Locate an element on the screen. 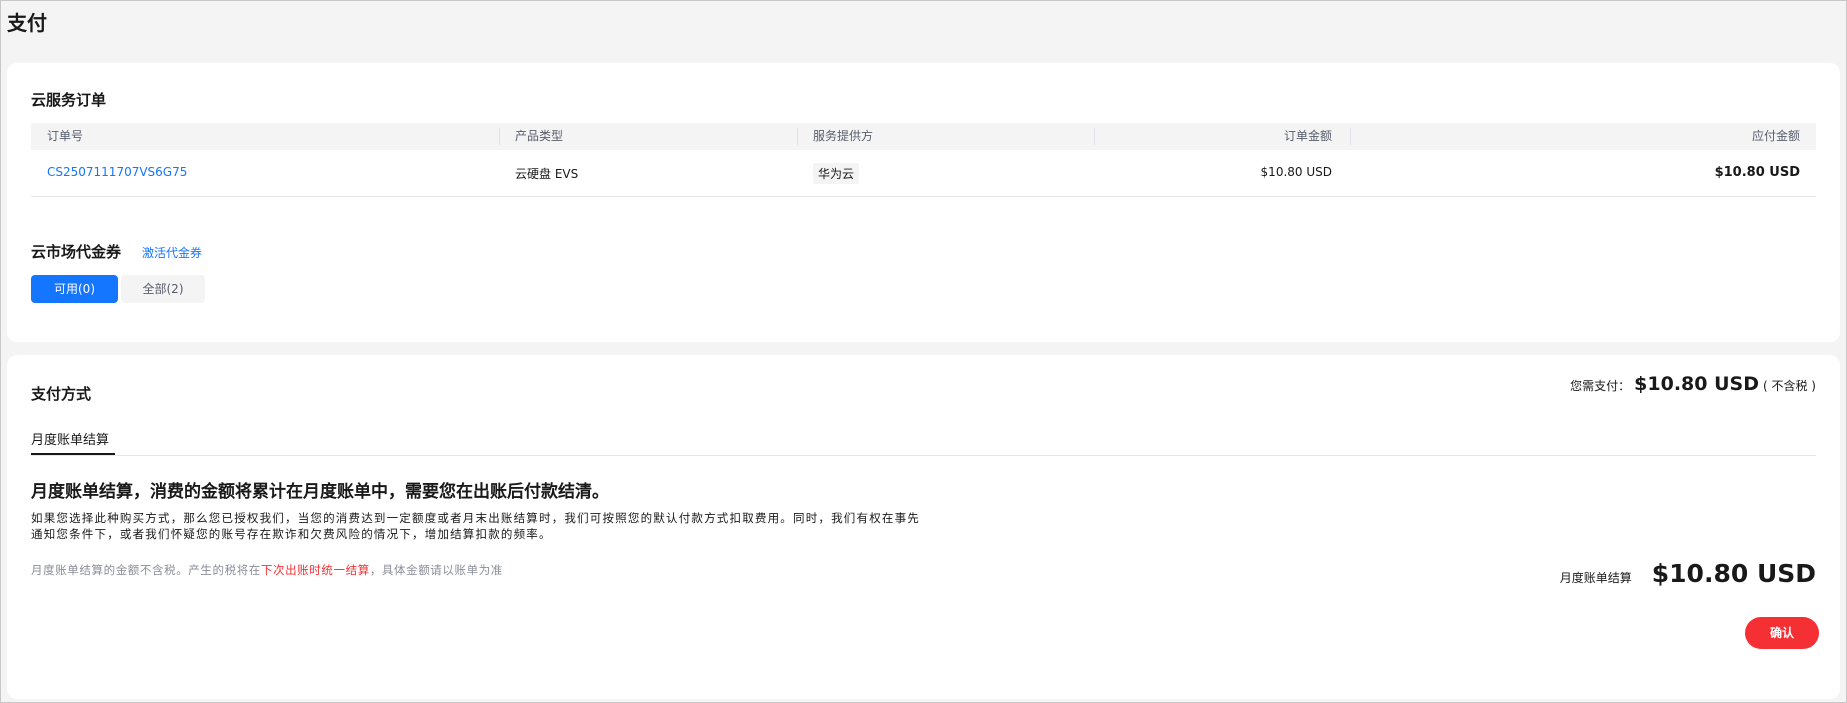 The width and height of the screenshot is (1847, 703). summary: 月度账单结算 $10.80 USD is located at coordinates (1688, 573).